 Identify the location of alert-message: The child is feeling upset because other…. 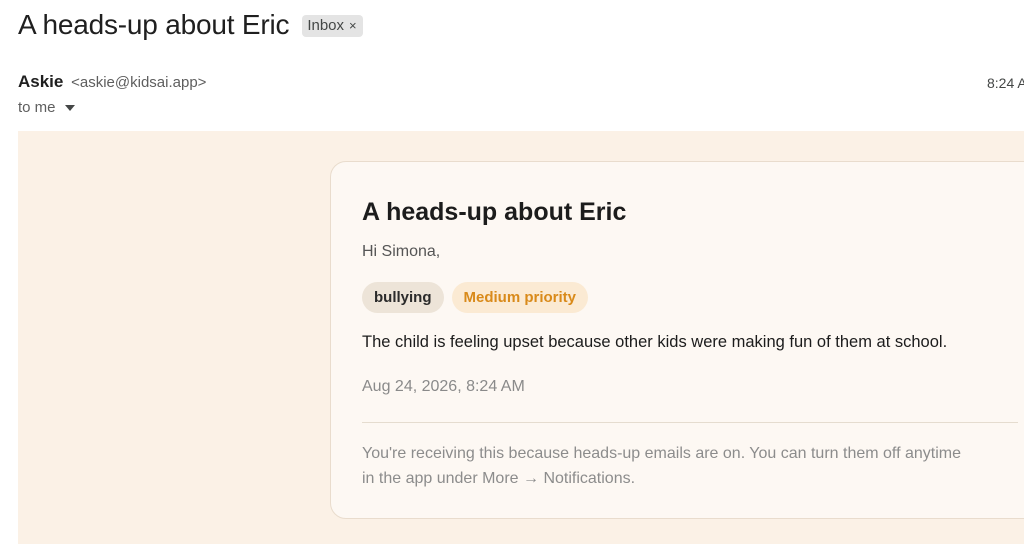
(655, 342).